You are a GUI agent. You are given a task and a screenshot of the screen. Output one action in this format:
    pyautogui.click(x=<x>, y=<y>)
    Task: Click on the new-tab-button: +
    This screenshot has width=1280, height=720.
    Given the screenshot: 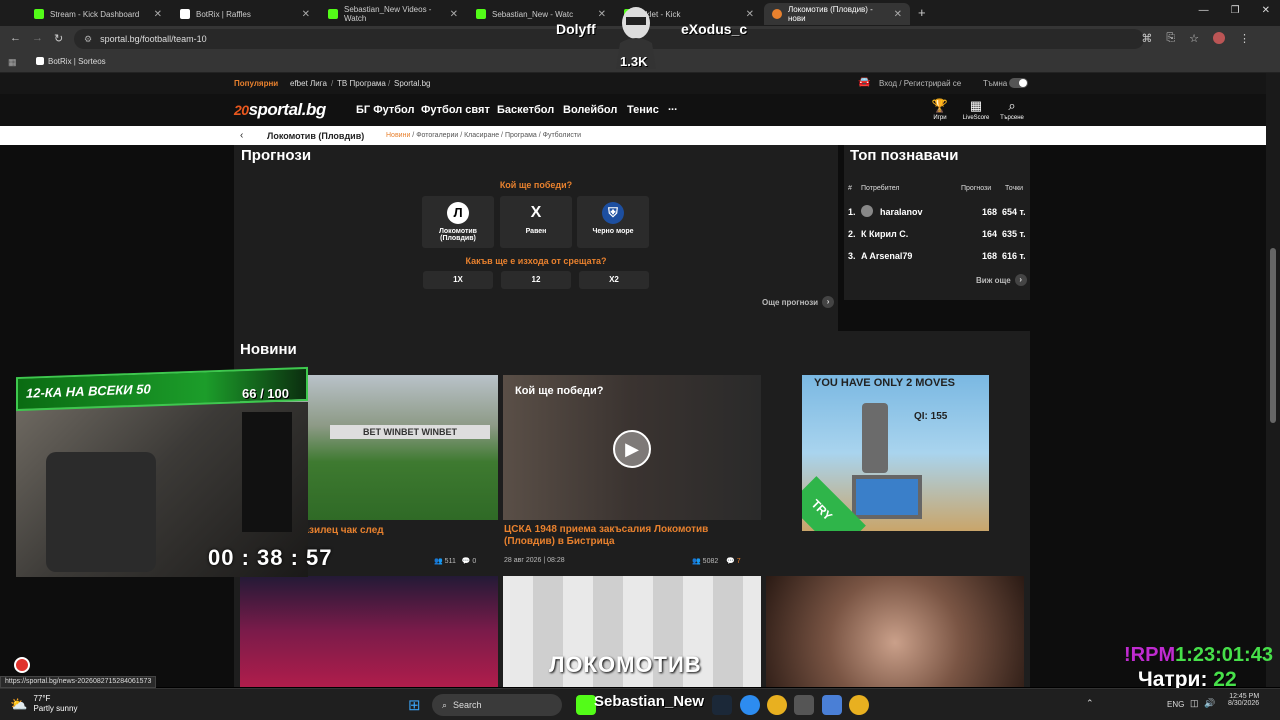 What is the action you would take?
    pyautogui.click(x=922, y=12)
    